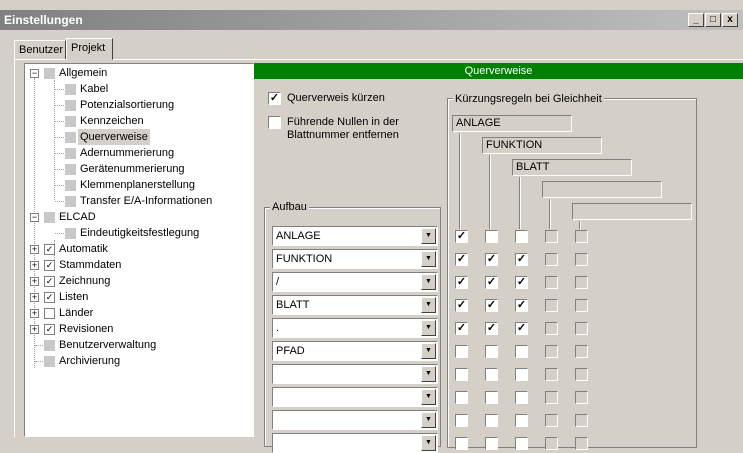 This screenshot has width=743, height=453. What do you see at coordinates (138, 361) in the screenshot?
I see `tree-item-archivierung: Archivierung` at bounding box center [138, 361].